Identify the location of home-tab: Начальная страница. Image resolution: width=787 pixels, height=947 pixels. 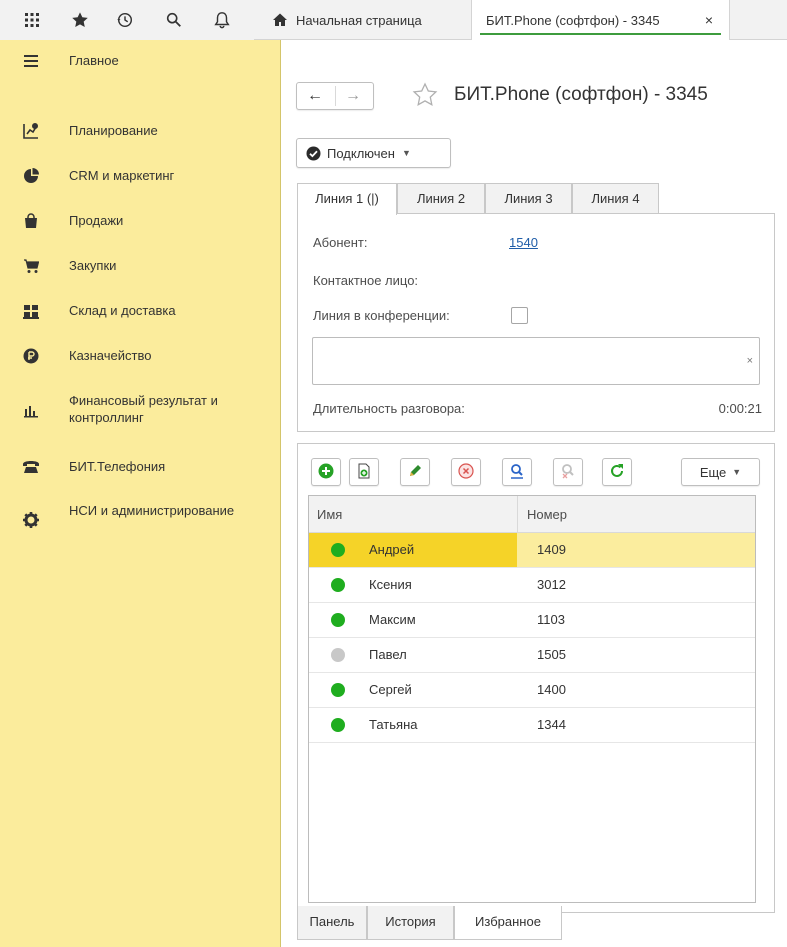
(367, 20).